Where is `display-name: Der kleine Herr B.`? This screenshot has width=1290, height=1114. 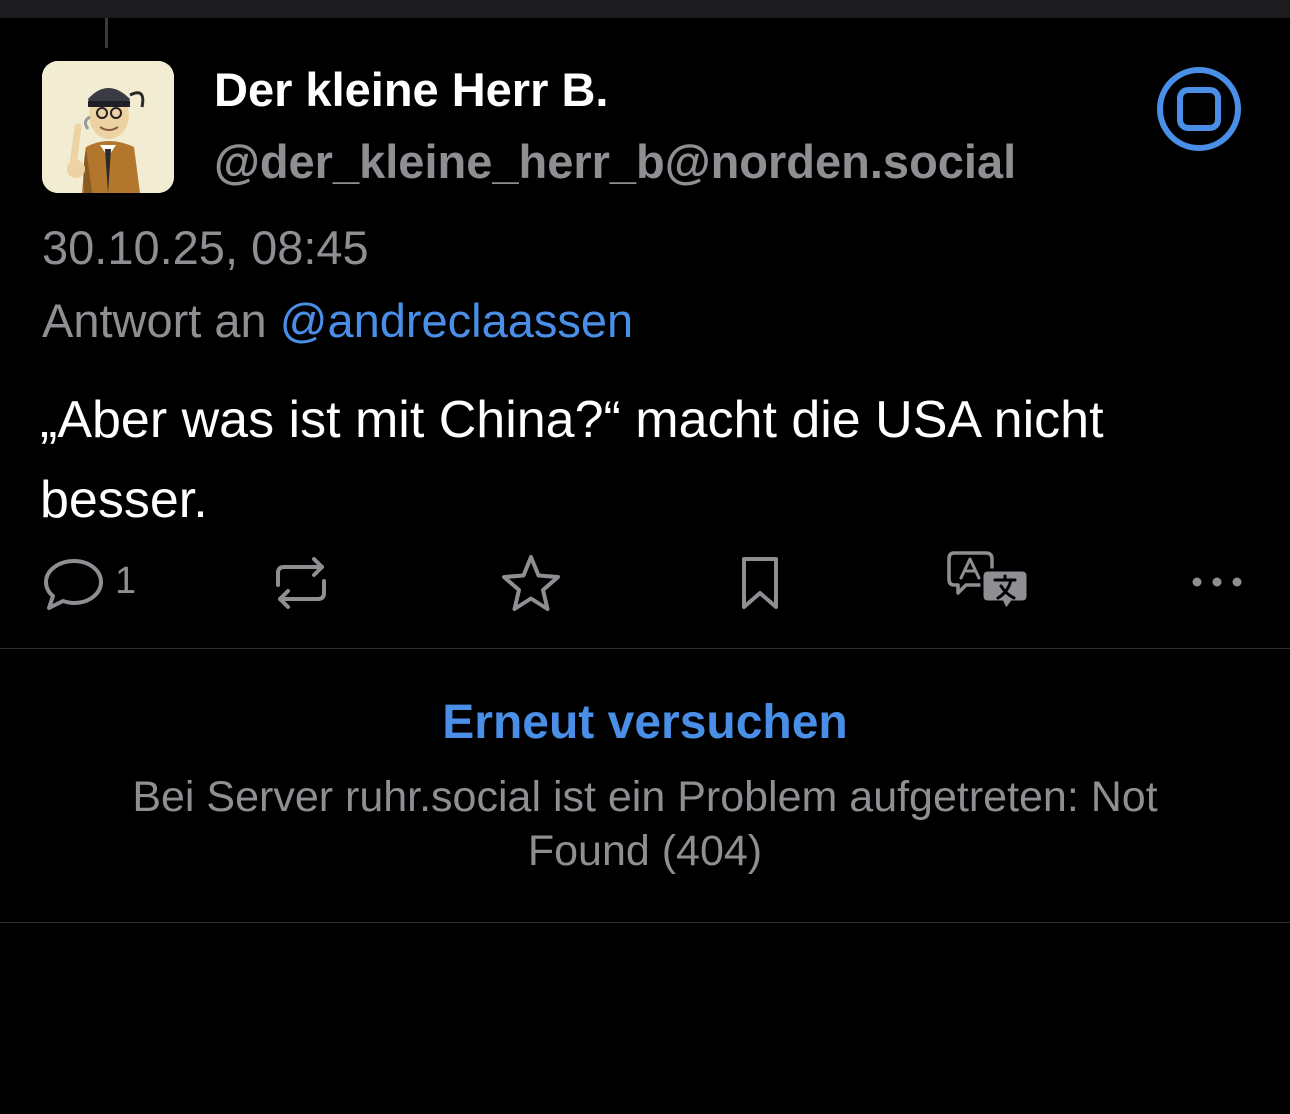
display-name: Der kleine Herr B. is located at coordinates (411, 89).